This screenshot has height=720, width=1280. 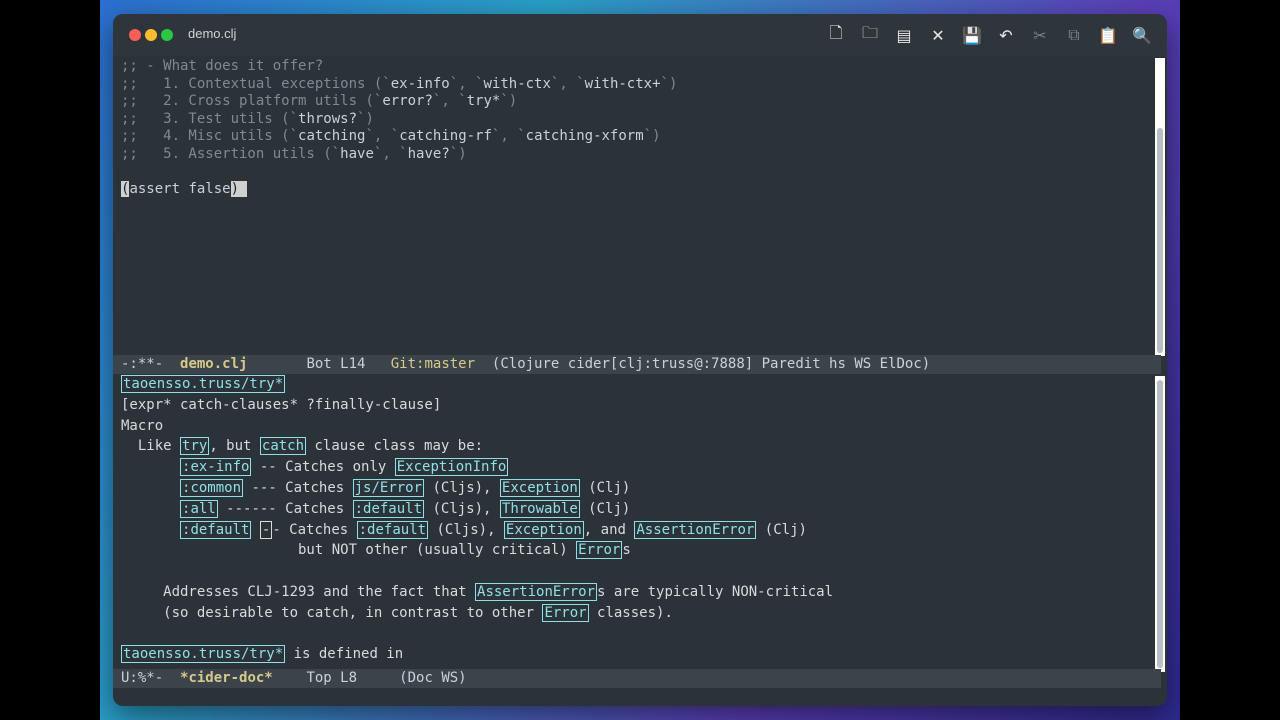 I want to click on doc-link: js/Error, so click(x=388, y=487).